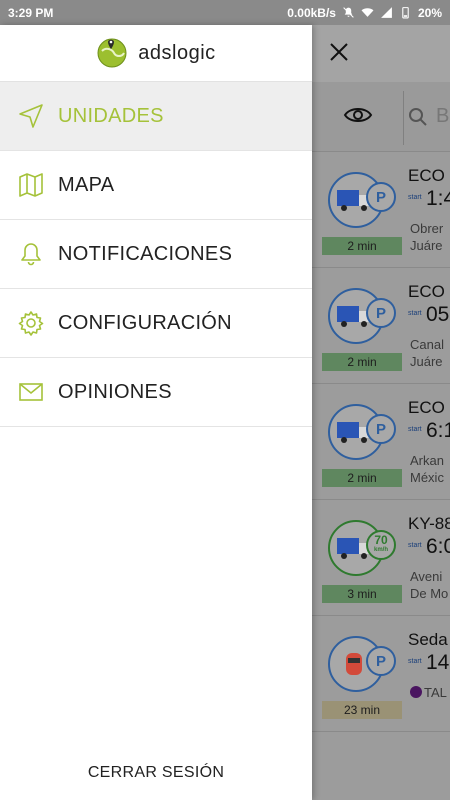 The image size is (450, 800). What do you see at coordinates (367, 12) in the screenshot?
I see `wifi-icon` at bounding box center [367, 12].